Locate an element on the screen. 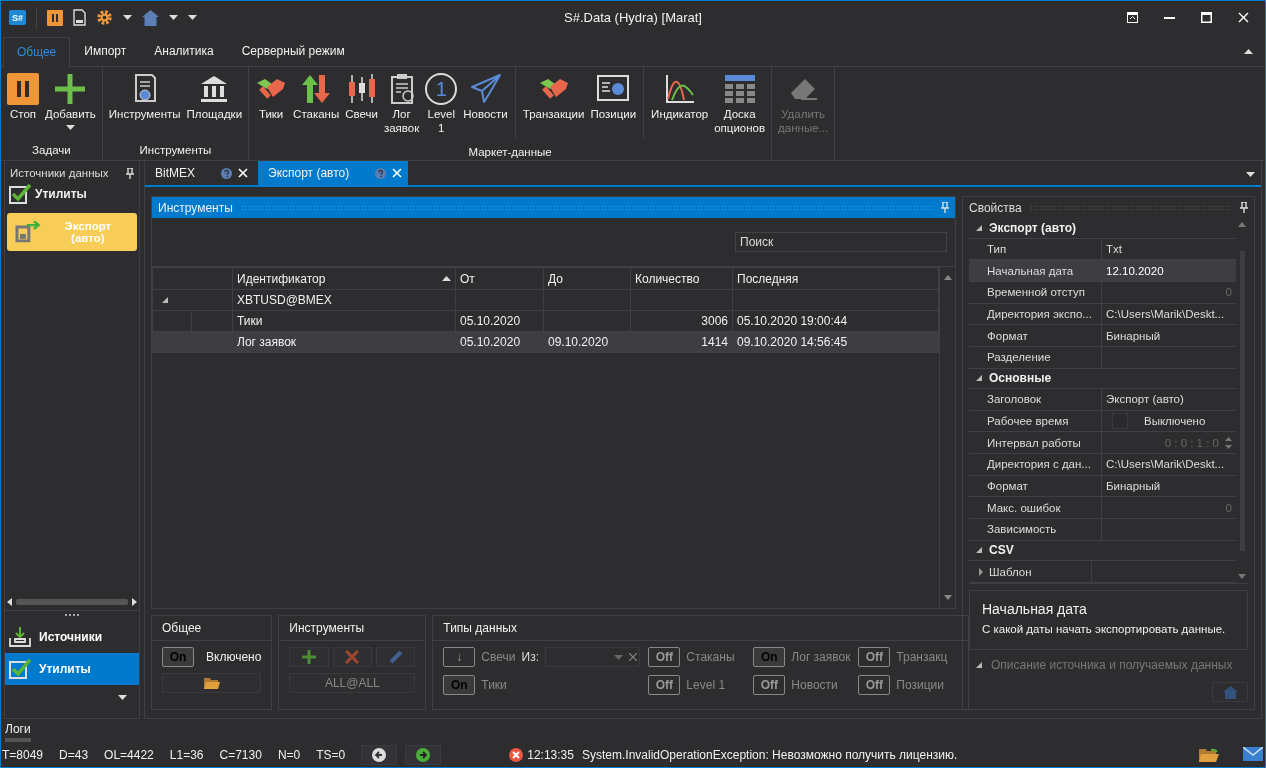  toggle-switch: ↓ is located at coordinates (459, 657).